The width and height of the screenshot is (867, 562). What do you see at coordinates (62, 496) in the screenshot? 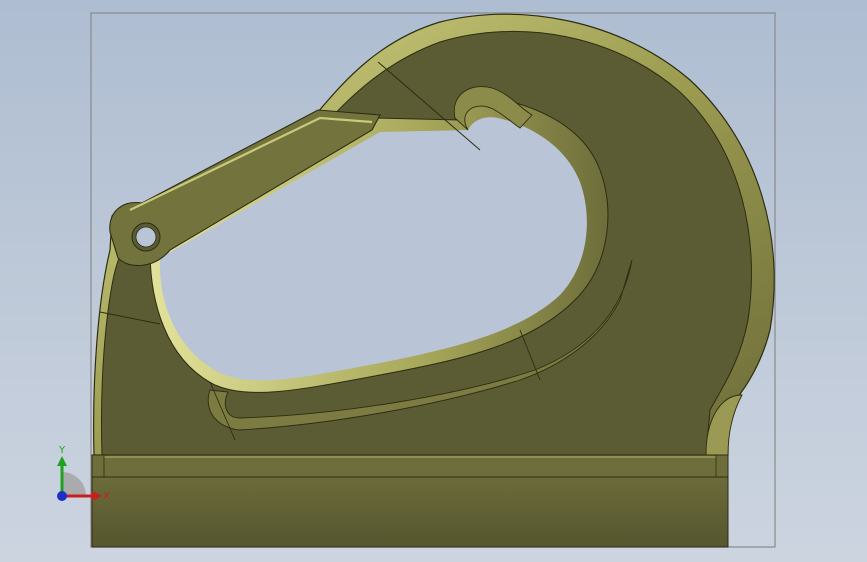
I see `triad-z-axis` at bounding box center [62, 496].